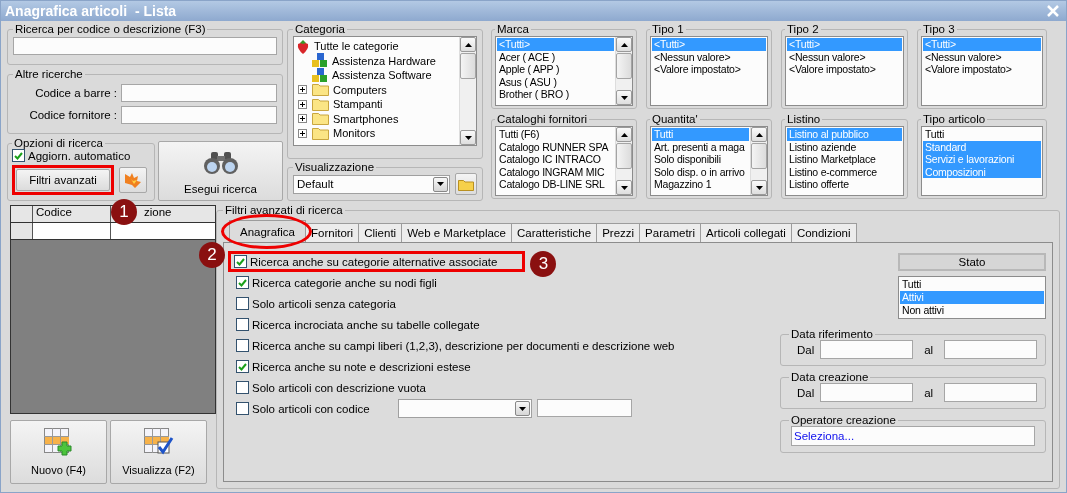  I want to click on tree-item: Tutte le categorie, so click(356, 46).